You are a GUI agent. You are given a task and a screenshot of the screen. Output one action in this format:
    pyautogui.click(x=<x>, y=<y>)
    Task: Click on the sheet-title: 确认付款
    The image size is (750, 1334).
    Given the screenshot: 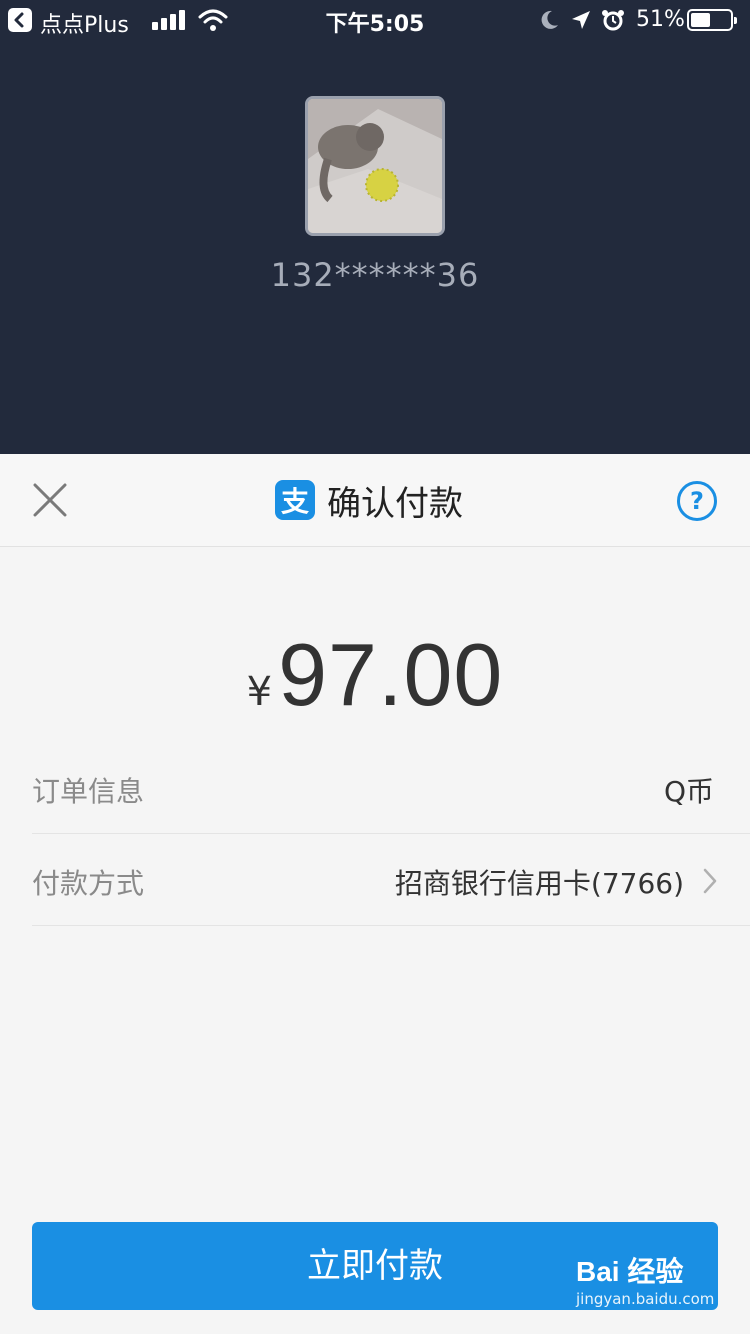 What is the action you would take?
    pyautogui.click(x=395, y=503)
    